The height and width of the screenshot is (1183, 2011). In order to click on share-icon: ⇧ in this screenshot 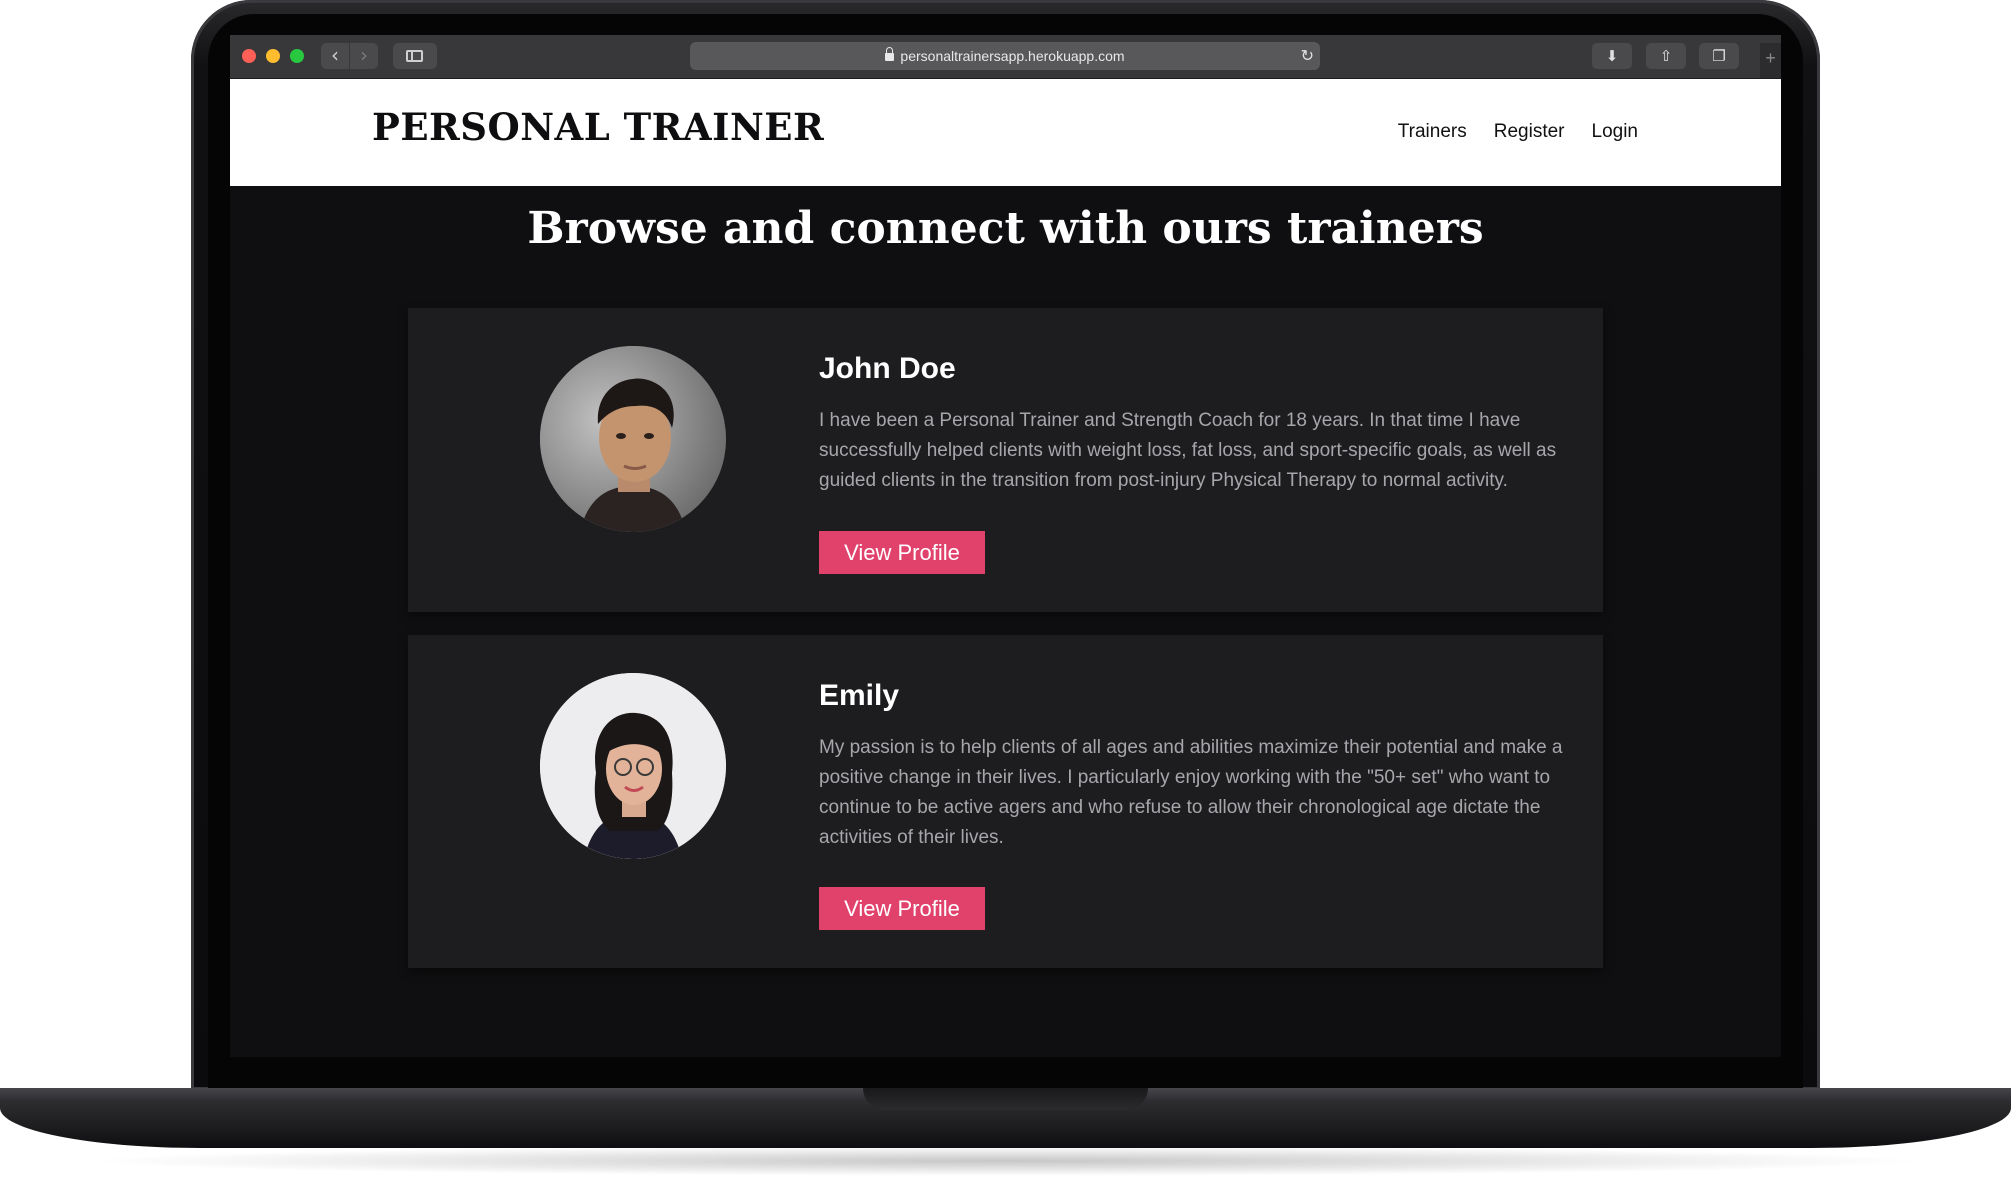, I will do `click(1666, 56)`.